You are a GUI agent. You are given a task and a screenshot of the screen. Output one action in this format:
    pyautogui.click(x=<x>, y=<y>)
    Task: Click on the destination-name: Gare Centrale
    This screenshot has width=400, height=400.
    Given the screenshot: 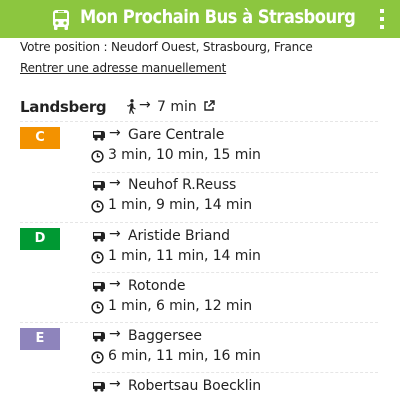 What is the action you would take?
    pyautogui.click(x=176, y=135)
    